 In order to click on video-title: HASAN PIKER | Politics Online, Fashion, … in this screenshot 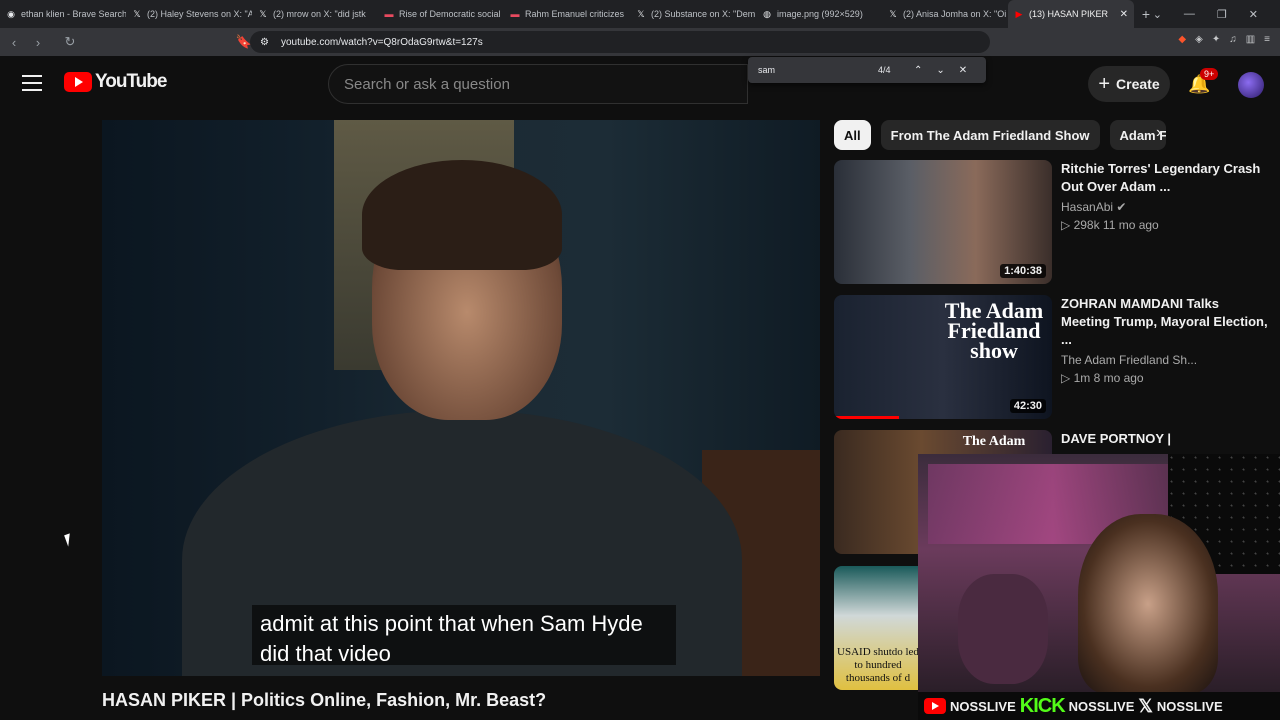, I will do `click(324, 700)`.